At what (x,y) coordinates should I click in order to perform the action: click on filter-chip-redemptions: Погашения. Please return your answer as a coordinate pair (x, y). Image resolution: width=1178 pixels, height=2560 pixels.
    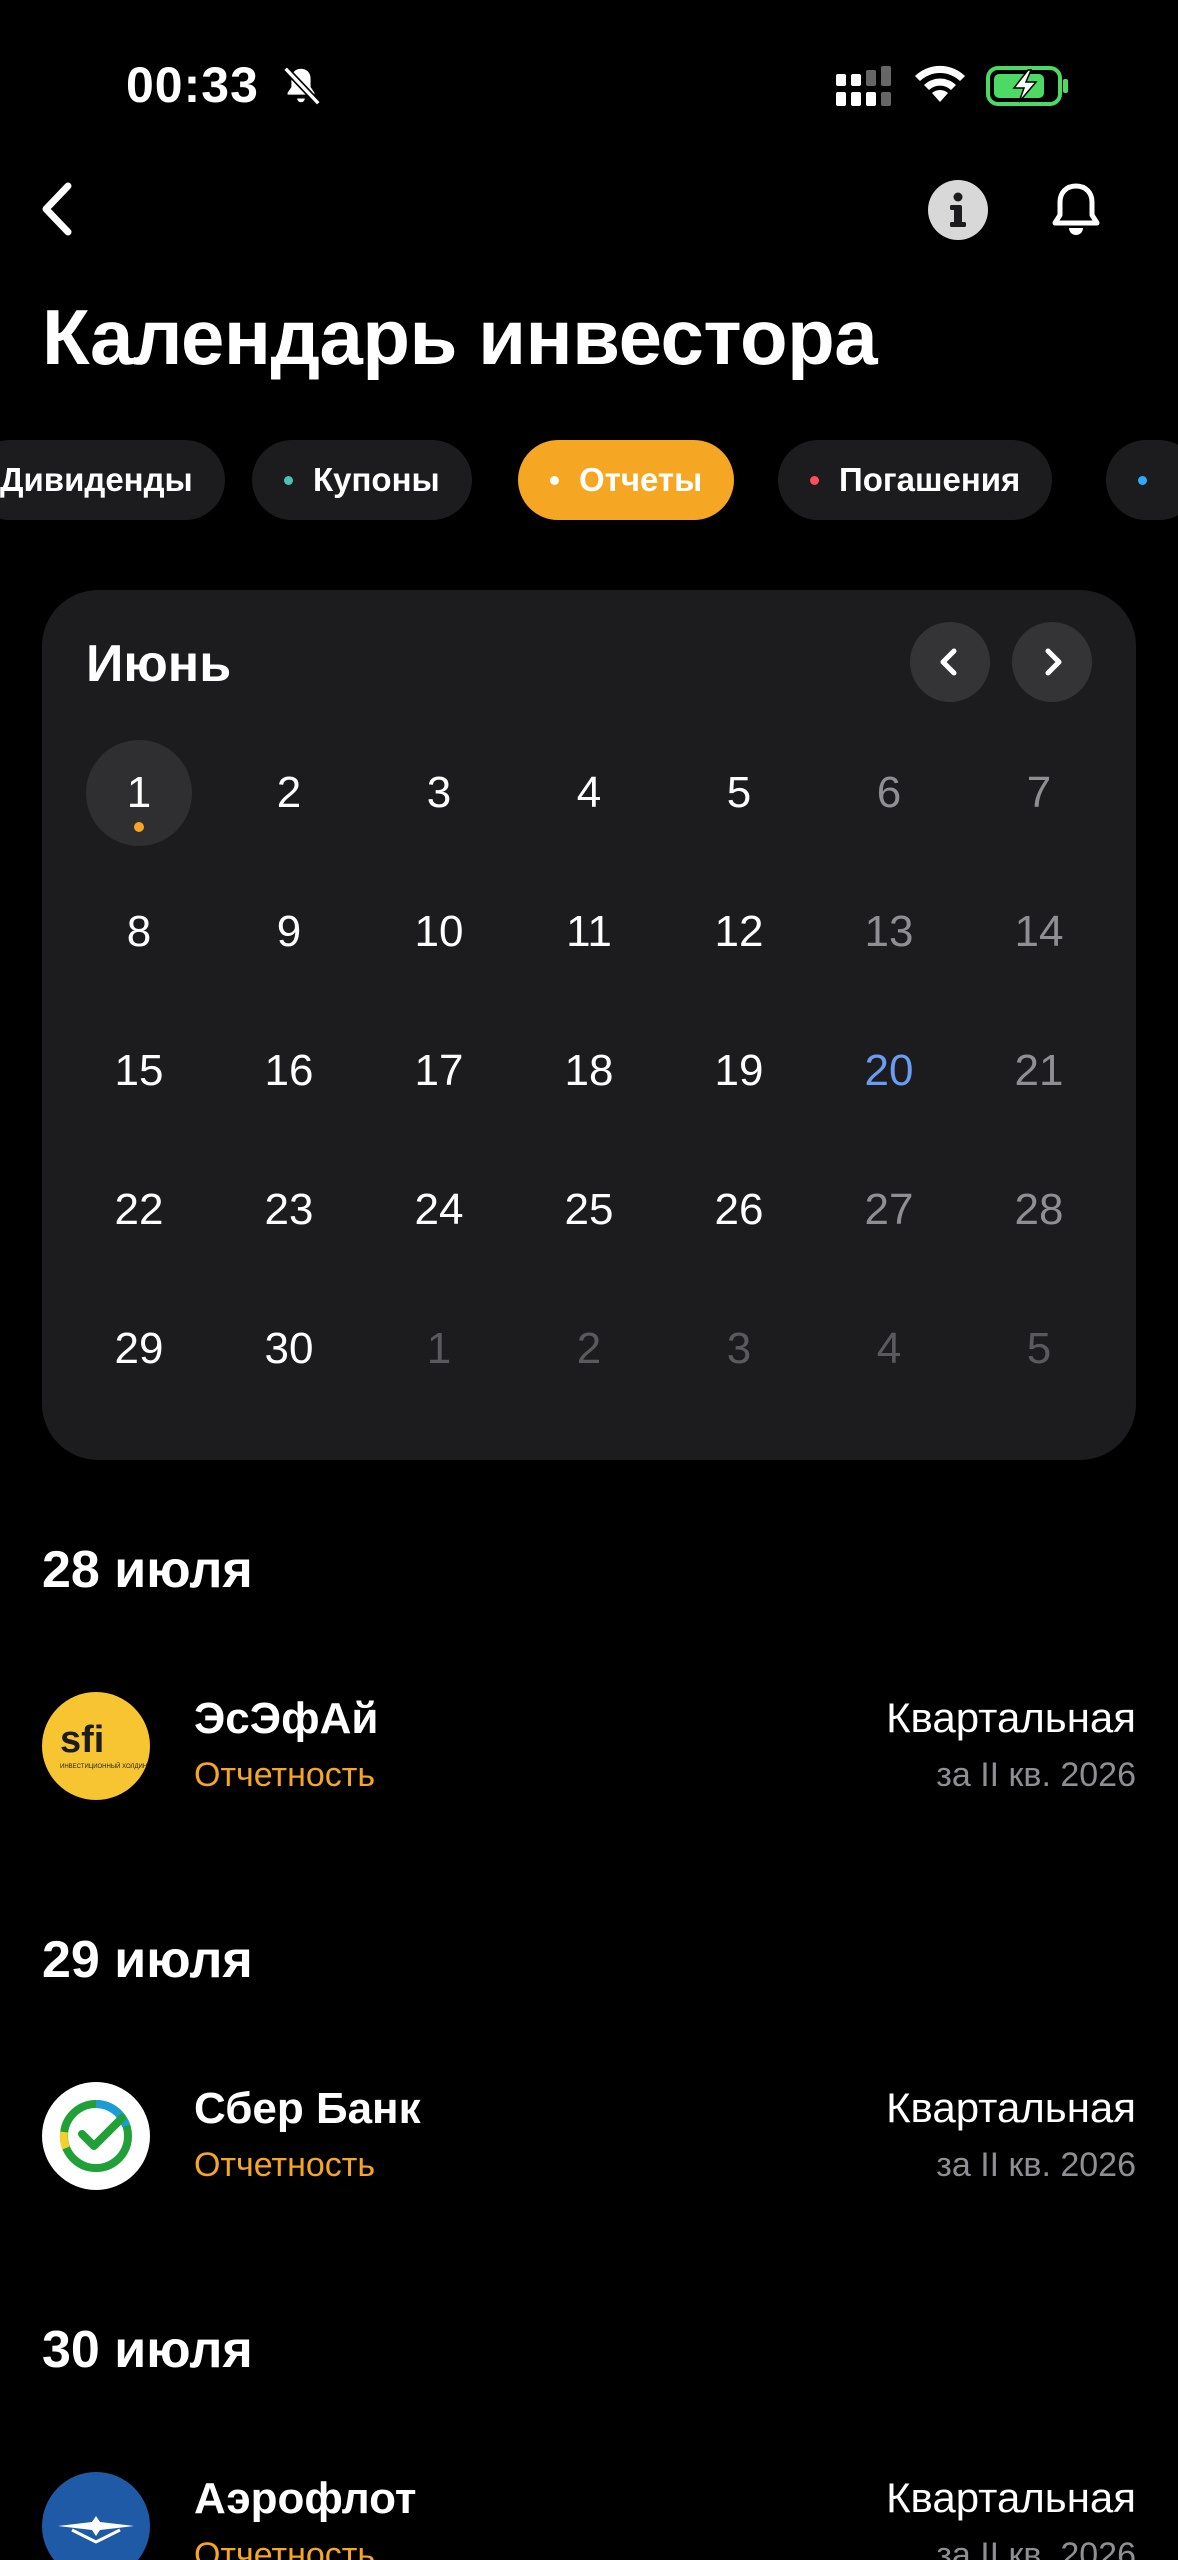
    Looking at the image, I should click on (915, 480).